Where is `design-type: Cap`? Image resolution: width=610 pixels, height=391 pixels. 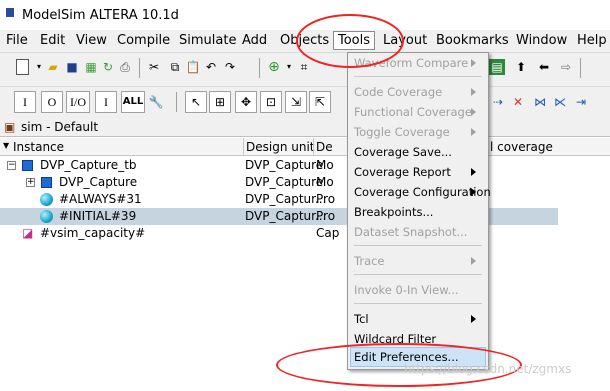
design-type: Cap is located at coordinates (328, 233).